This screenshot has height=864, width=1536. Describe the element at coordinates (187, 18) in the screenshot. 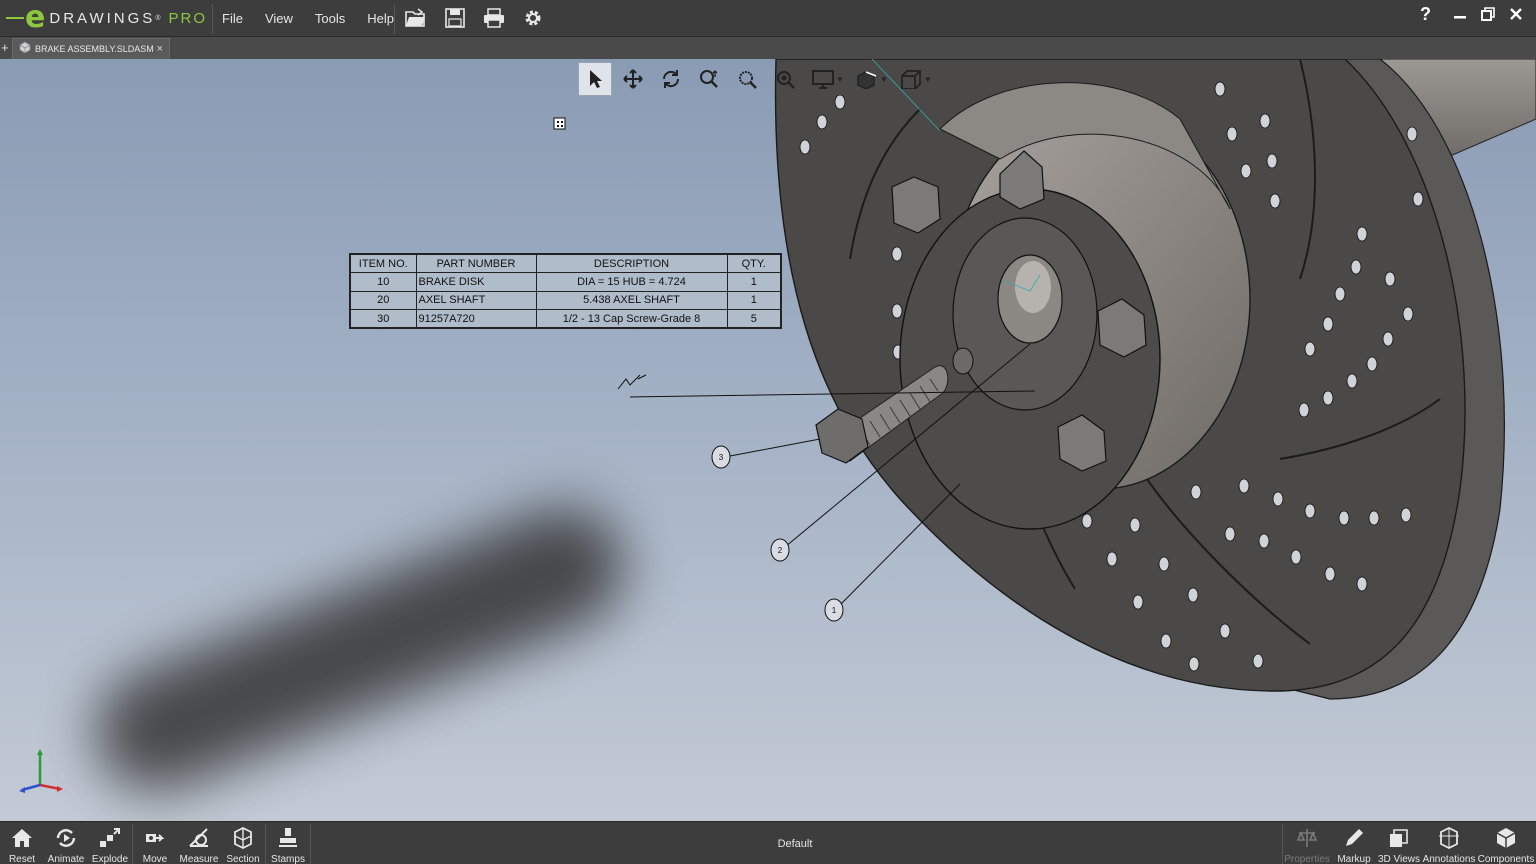

I see `app-edition: PRO` at that location.